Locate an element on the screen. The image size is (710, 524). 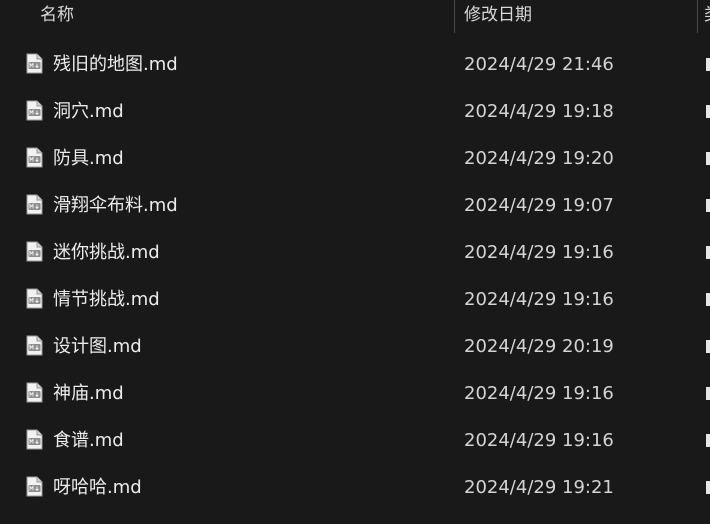
file-row: 情节挑战.md 2024/4/29 19:16 is located at coordinates (355, 299).